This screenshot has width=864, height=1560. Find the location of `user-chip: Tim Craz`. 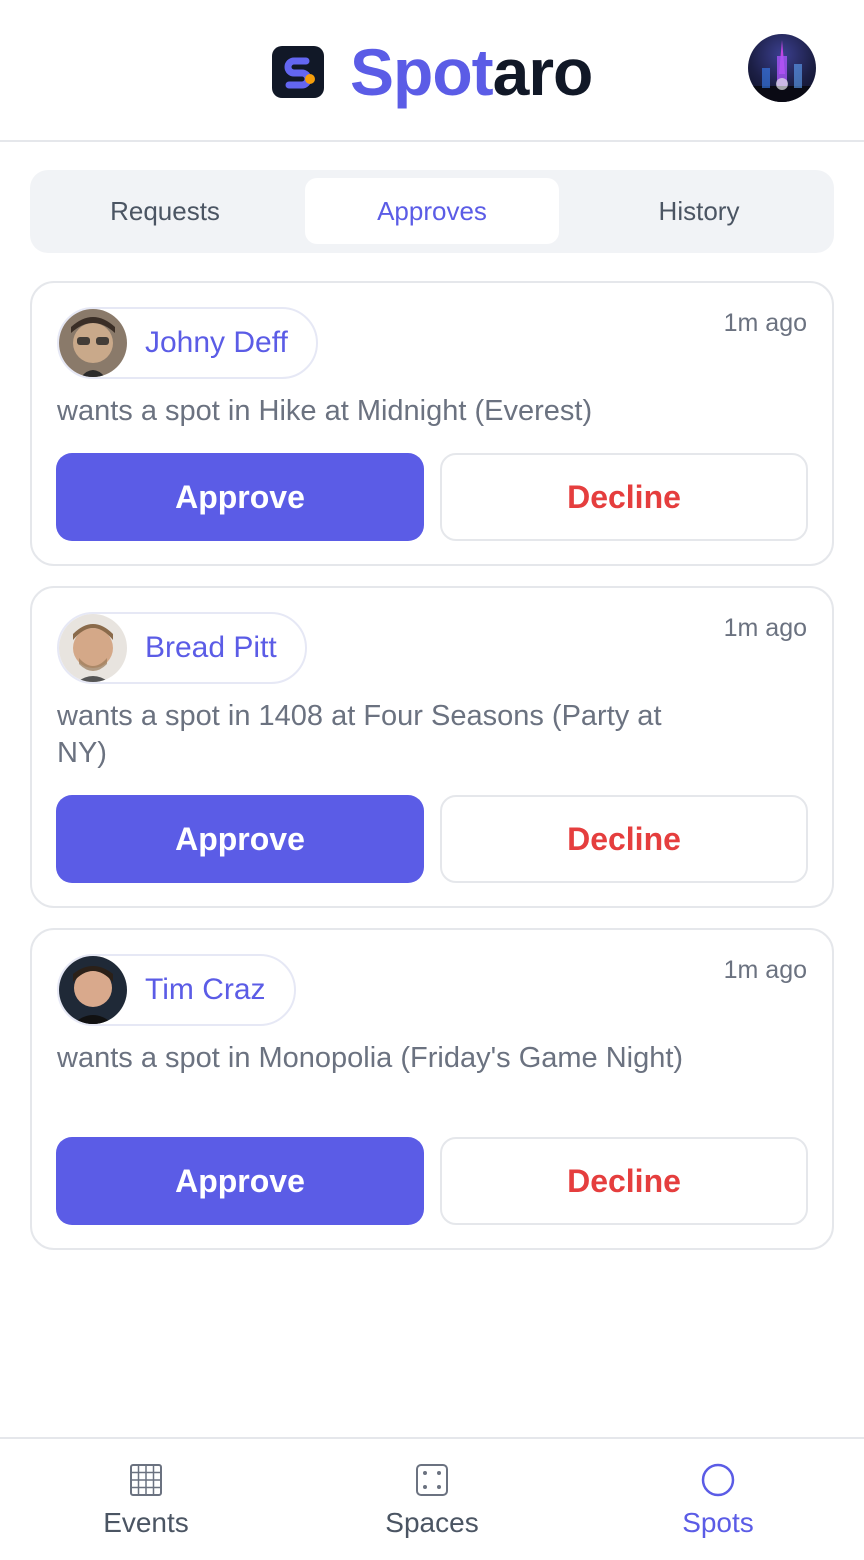

user-chip: Tim Craz is located at coordinates (176, 990).